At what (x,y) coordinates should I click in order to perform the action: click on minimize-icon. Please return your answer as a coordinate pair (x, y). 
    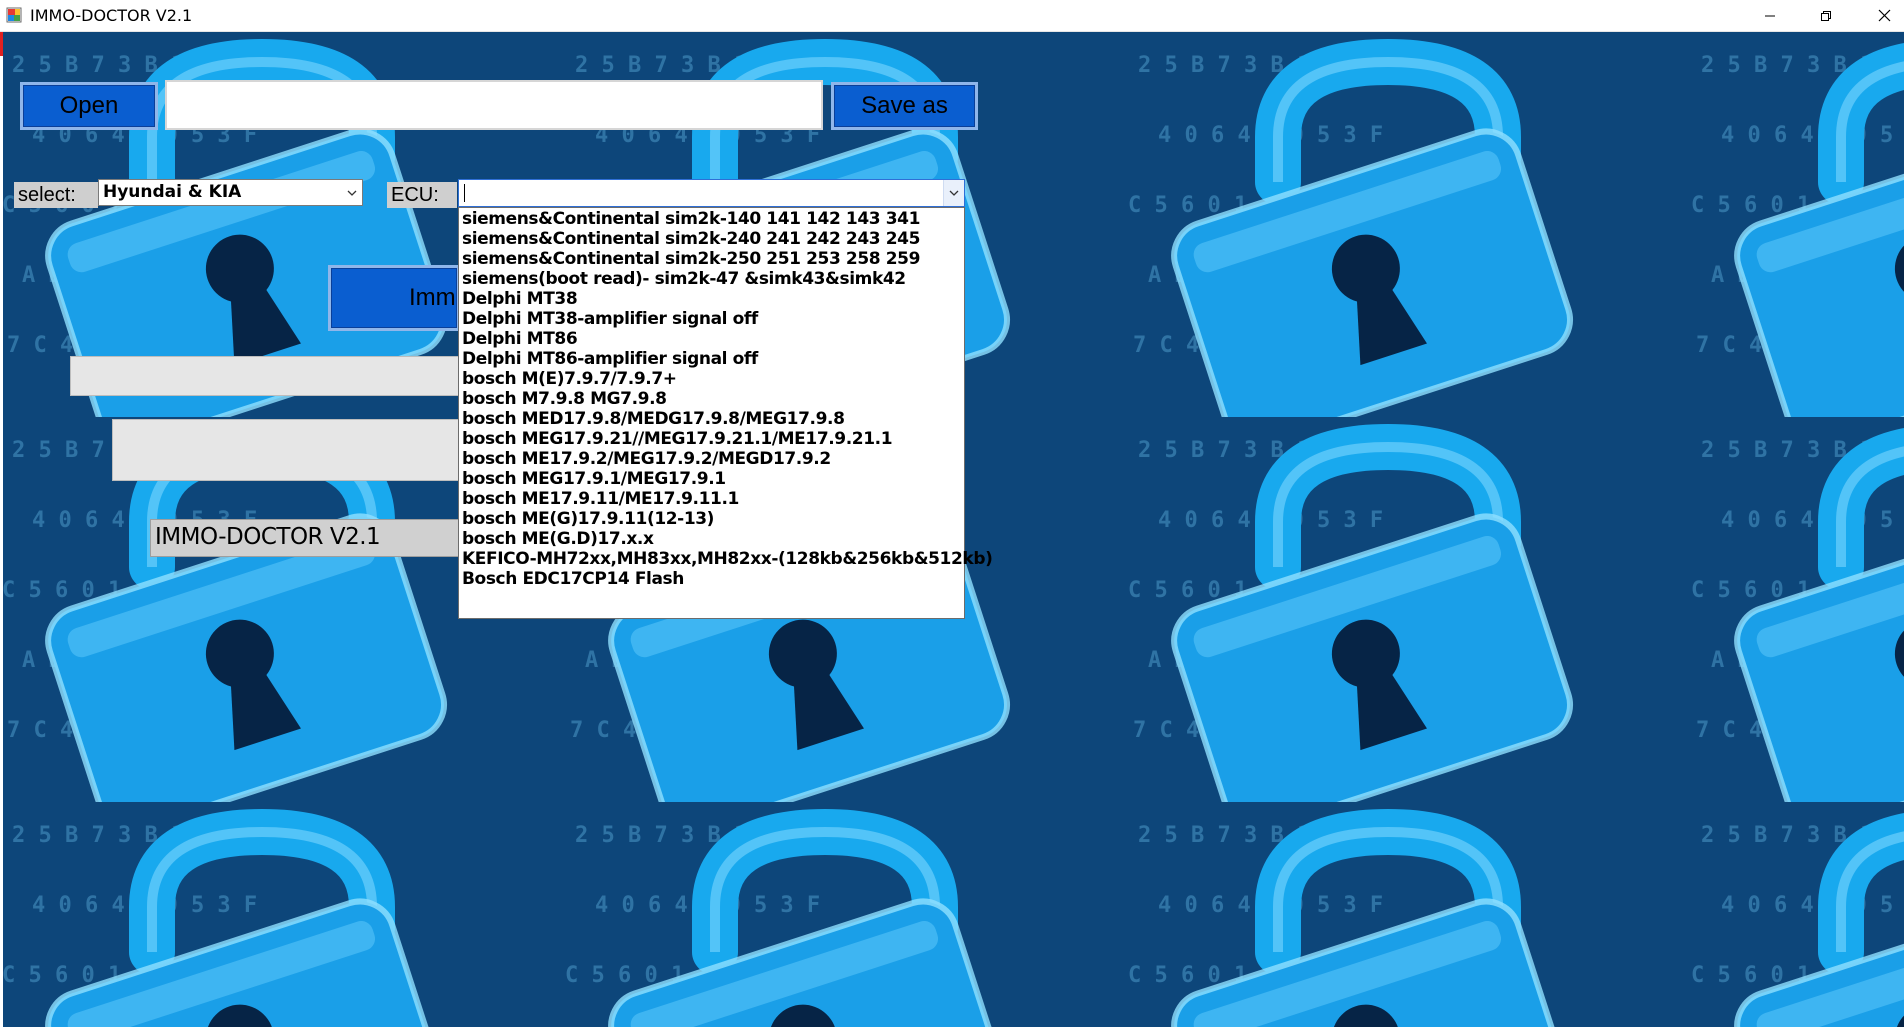
    Looking at the image, I should click on (1770, 15).